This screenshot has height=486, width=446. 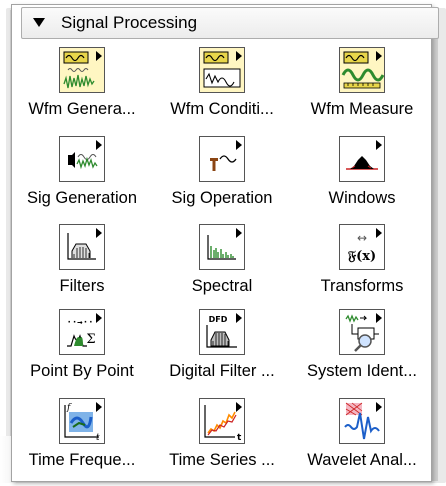 I want to click on palette-item-spectral: Spectral, so click(x=222, y=268).